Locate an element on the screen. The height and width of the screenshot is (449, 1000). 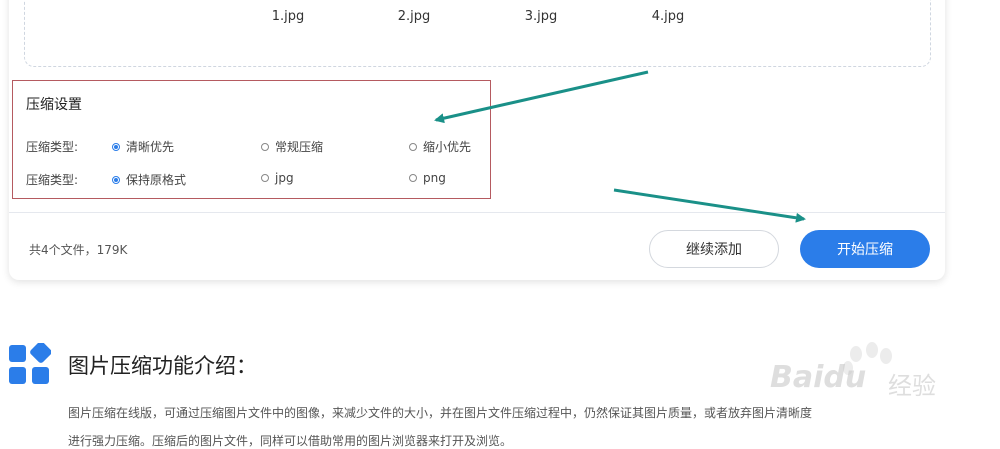
option-label: png is located at coordinates (434, 178).